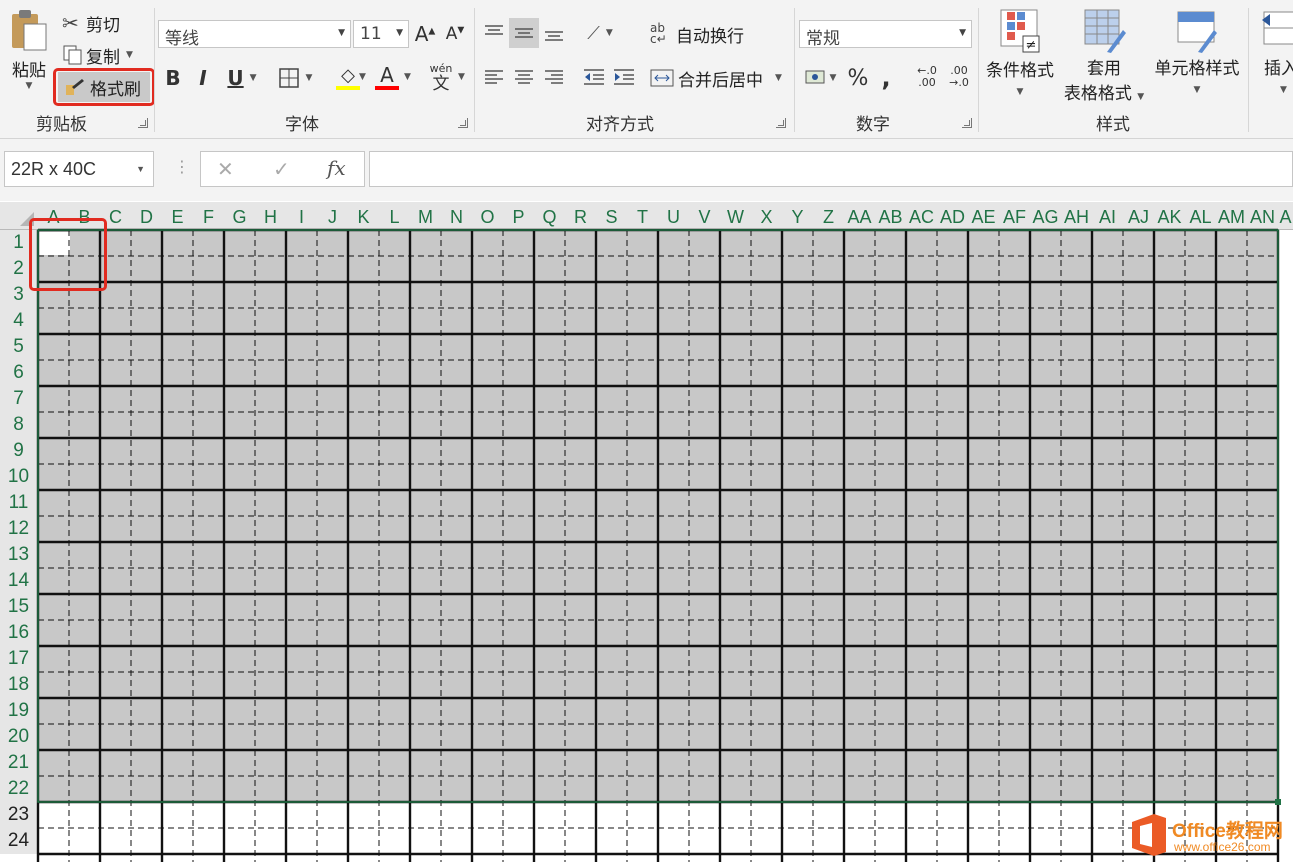 This screenshot has height=862, width=1293. I want to click on increase-indent-icon, so click(624, 77).